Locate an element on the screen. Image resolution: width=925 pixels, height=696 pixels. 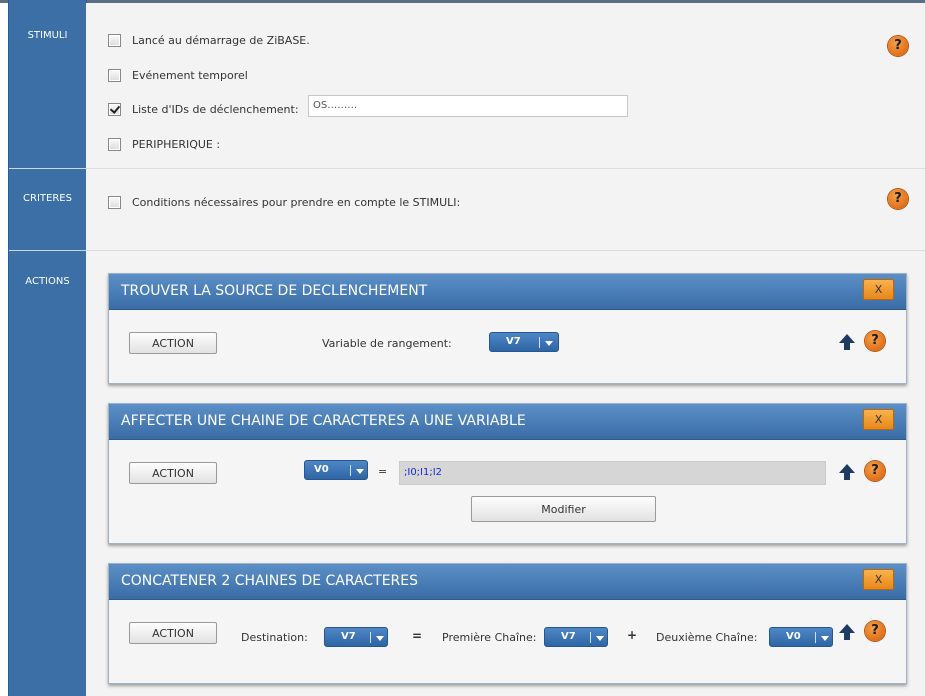
first-string-label: Première Chaîne: is located at coordinates (489, 637).